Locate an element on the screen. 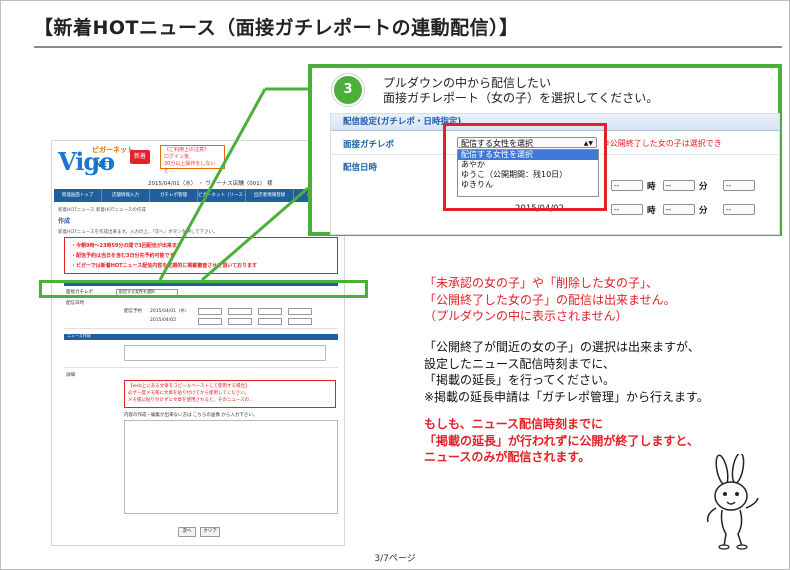 The image size is (790, 570). warning-line: ・ビガーでは新着HOTニュース配信内容を定期的に掲載審査させて頂いております is located at coordinates (164, 266).